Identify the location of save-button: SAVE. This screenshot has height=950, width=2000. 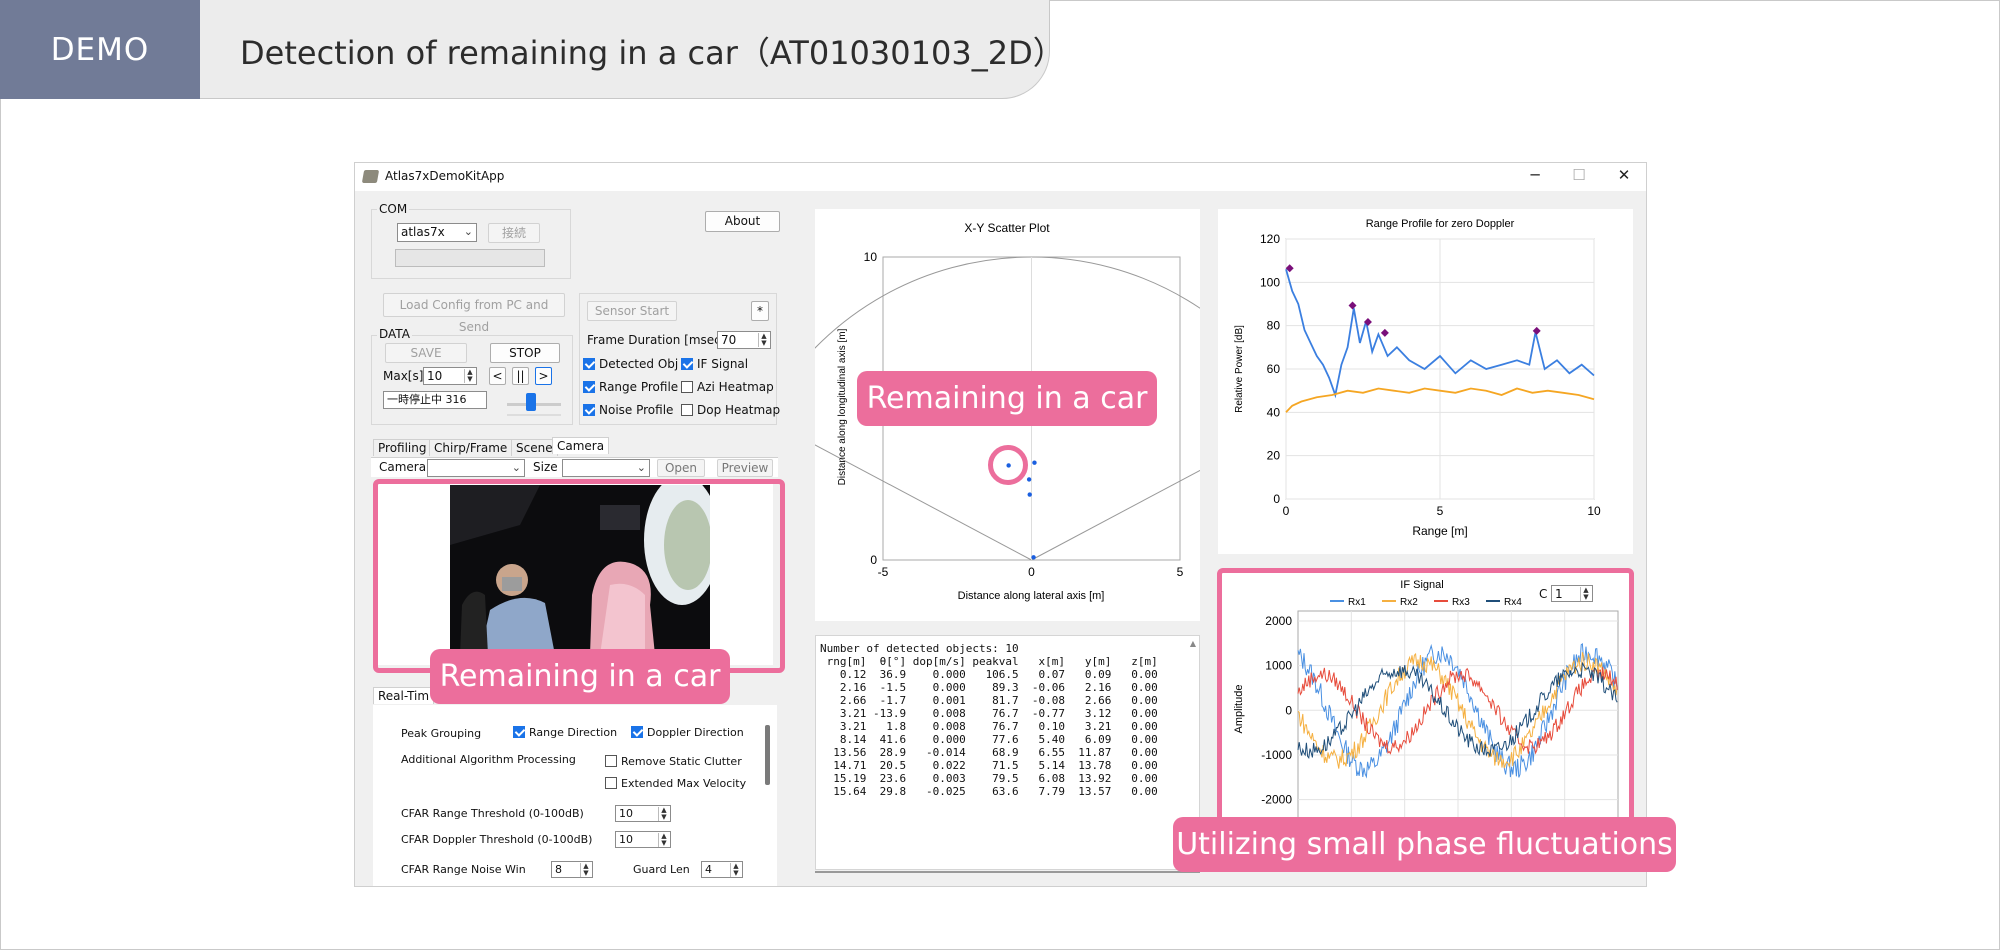
(426, 353).